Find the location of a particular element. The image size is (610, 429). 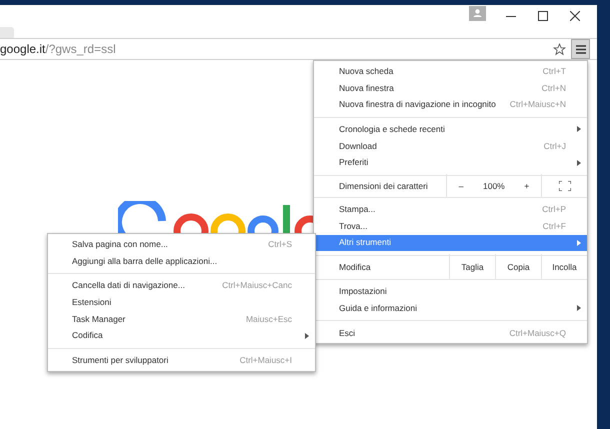

menu-item: Task Manager Maiusc+Esc is located at coordinates (181, 319).